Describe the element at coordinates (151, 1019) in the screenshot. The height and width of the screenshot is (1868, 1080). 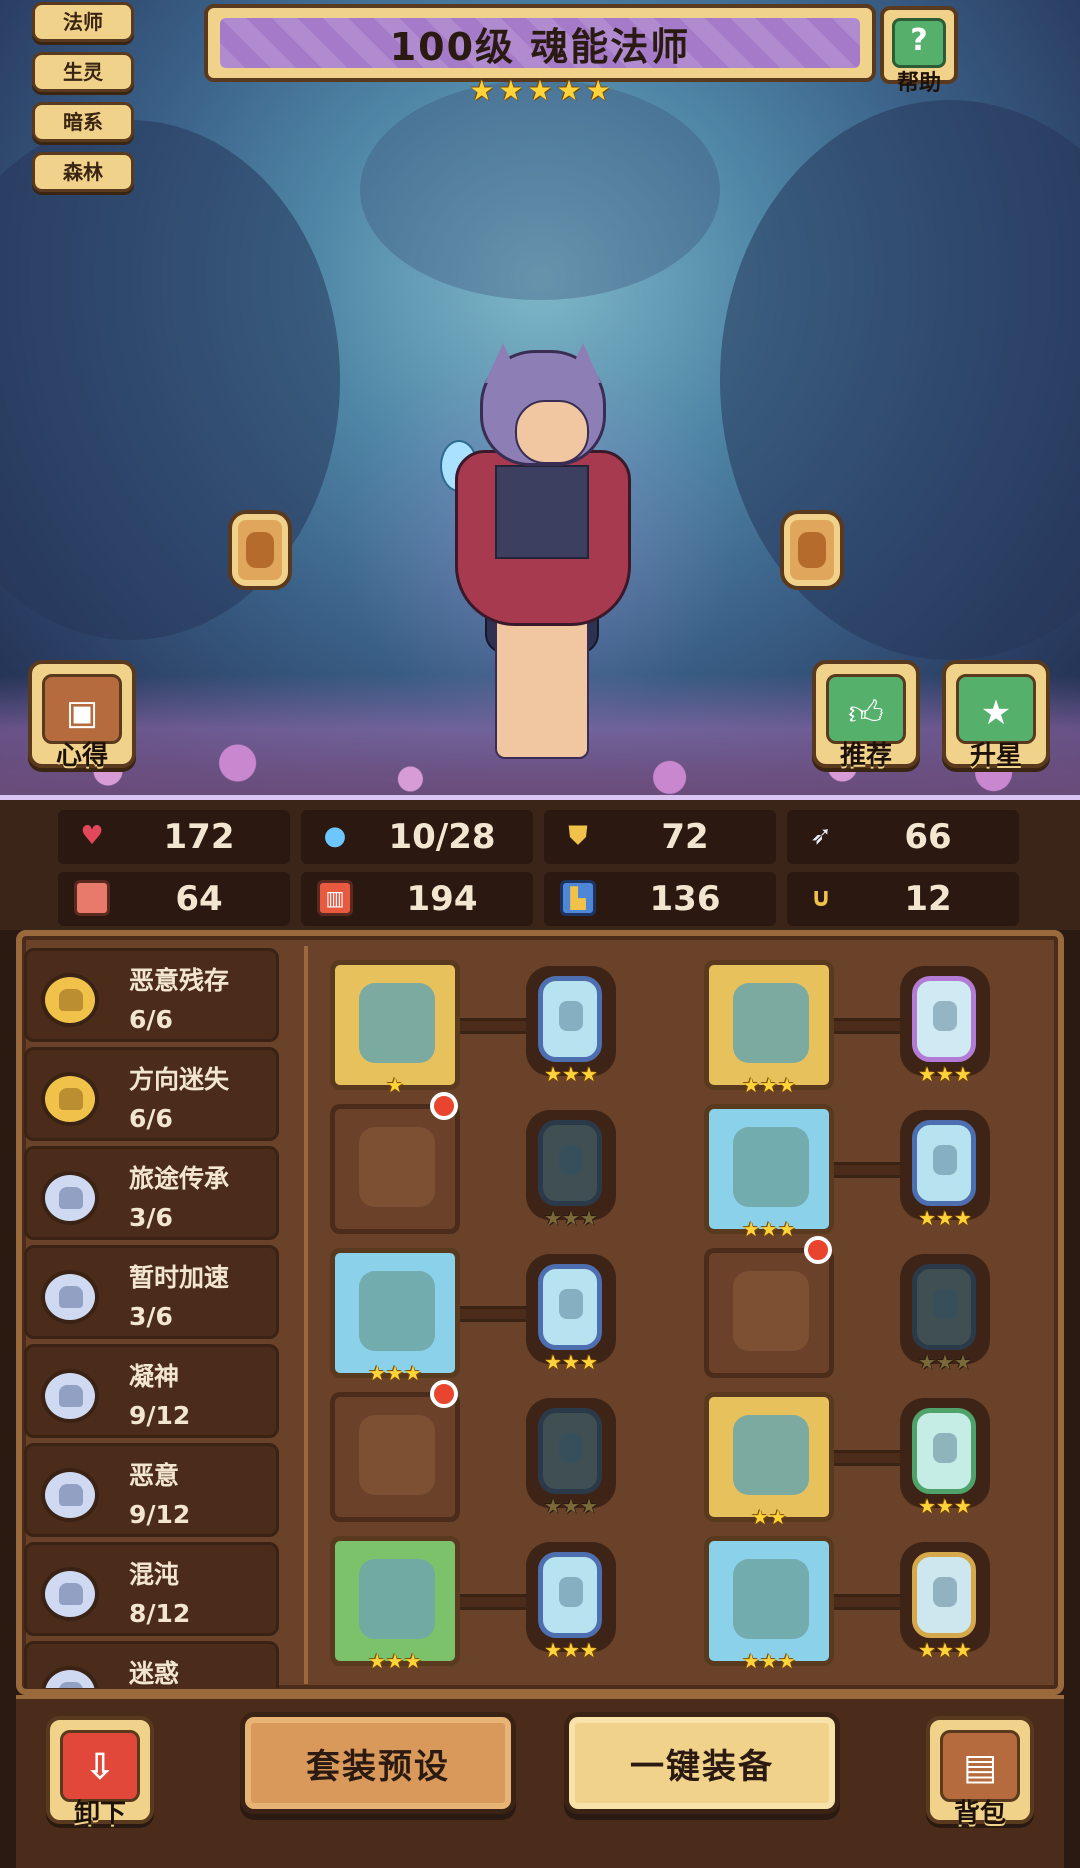
I see `set-count: 6/6` at that location.